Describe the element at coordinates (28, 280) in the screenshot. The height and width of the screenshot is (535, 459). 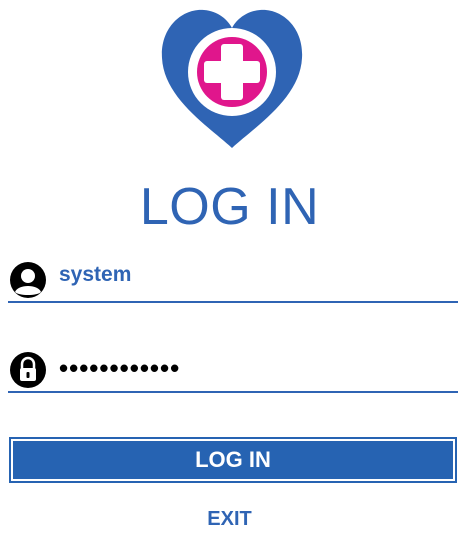
I see `user-icon` at that location.